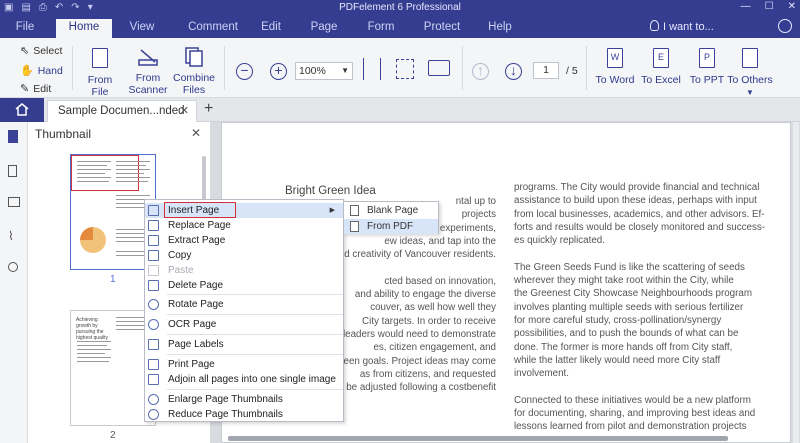 Image resolution: width=800 pixels, height=443 pixels. I want to click on edit-icon: ✎, so click(25, 89).